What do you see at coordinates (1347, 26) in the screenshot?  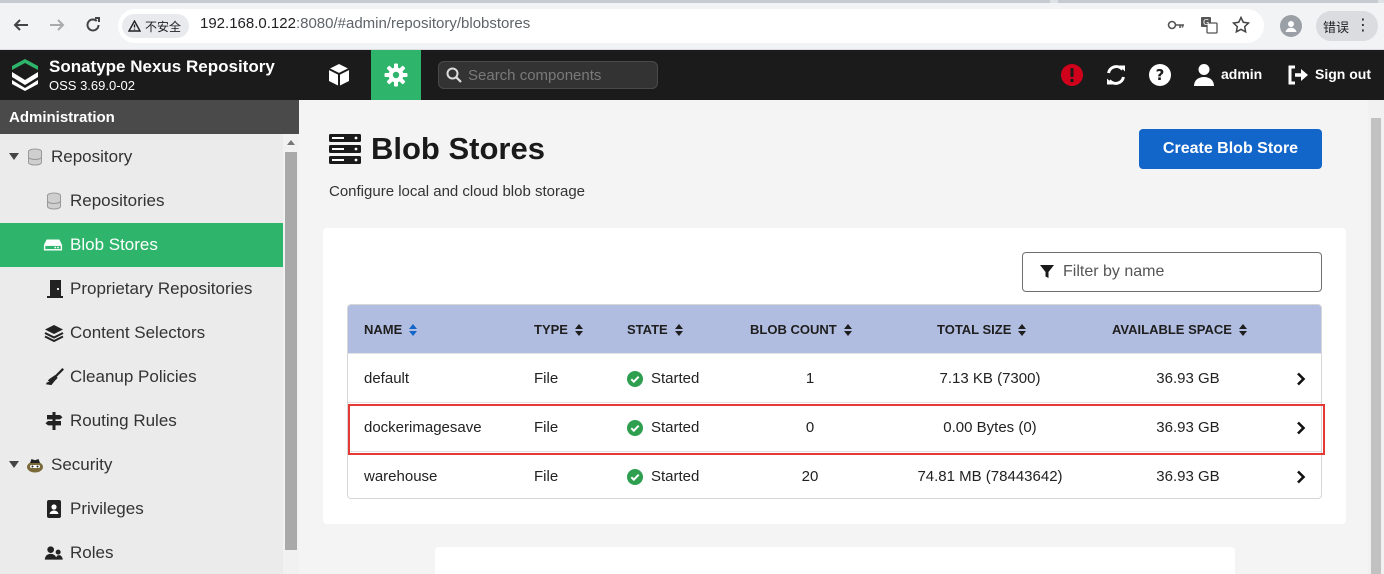 I see `browser-error-chip: 错误 ⋮` at bounding box center [1347, 26].